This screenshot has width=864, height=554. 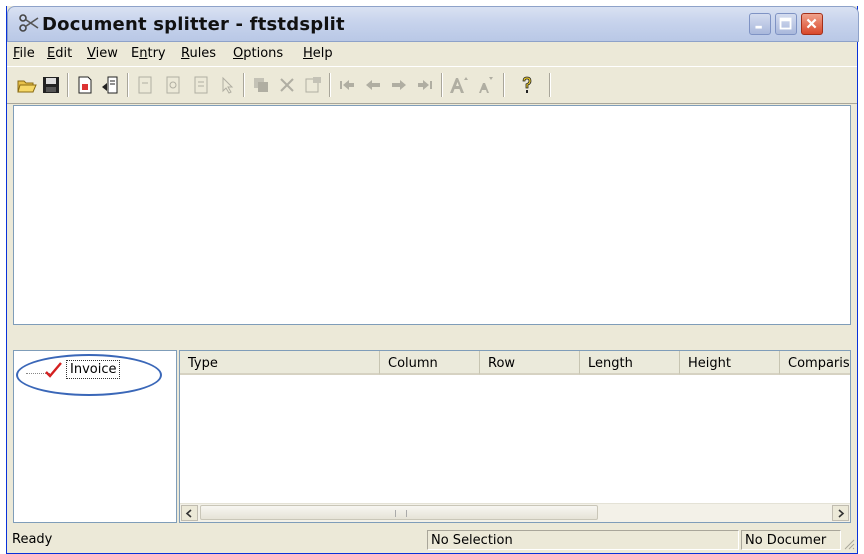 I want to click on column-header-column: Column, so click(x=430, y=363).